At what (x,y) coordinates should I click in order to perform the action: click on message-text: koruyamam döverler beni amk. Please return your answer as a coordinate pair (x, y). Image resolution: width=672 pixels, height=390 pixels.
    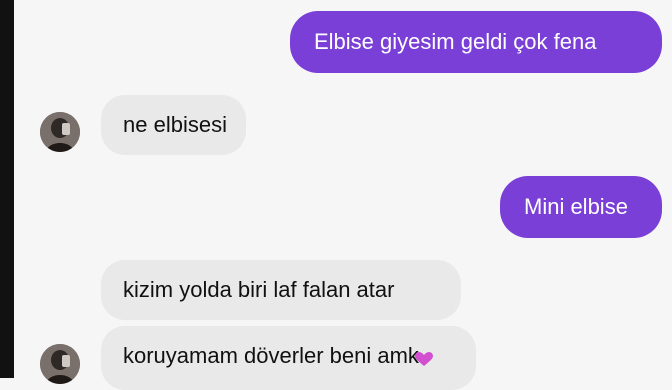
    Looking at the image, I should click on (271, 355).